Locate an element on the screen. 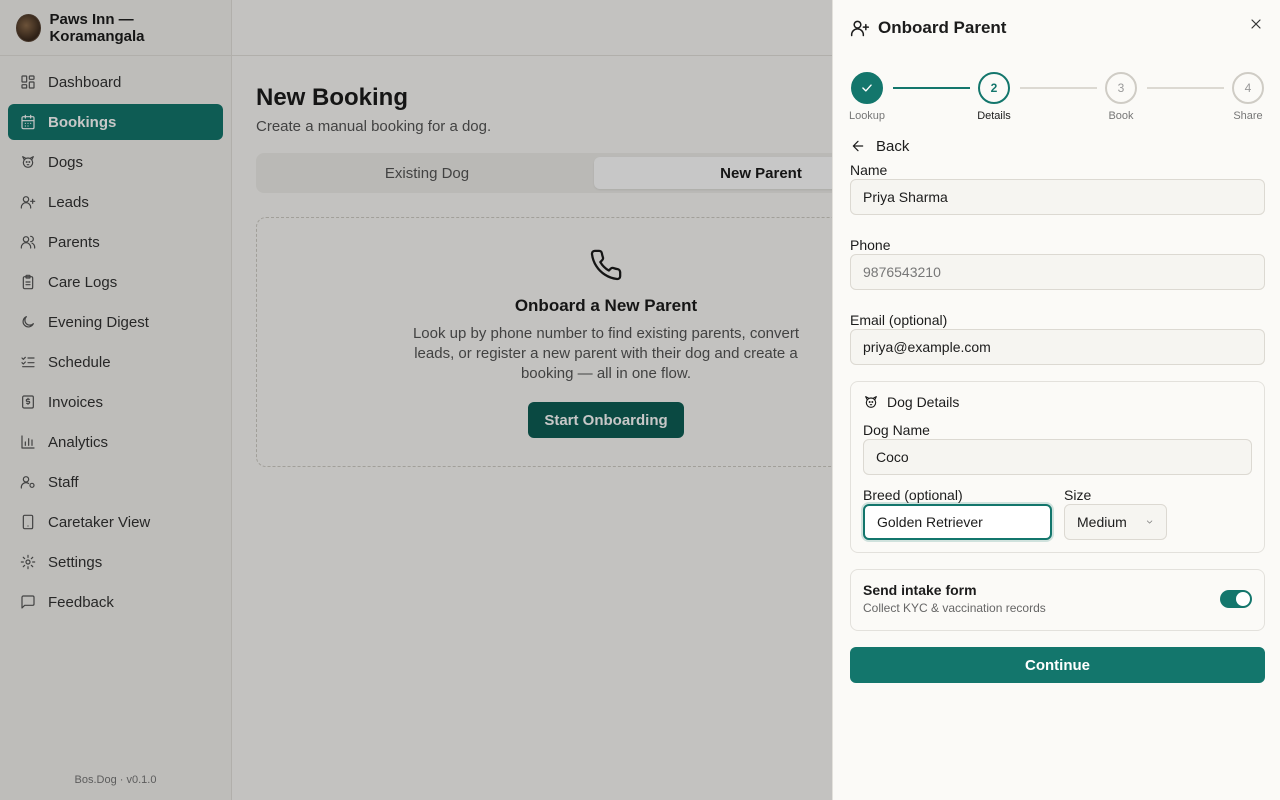  dog-name-label: Dog Name is located at coordinates (896, 430).